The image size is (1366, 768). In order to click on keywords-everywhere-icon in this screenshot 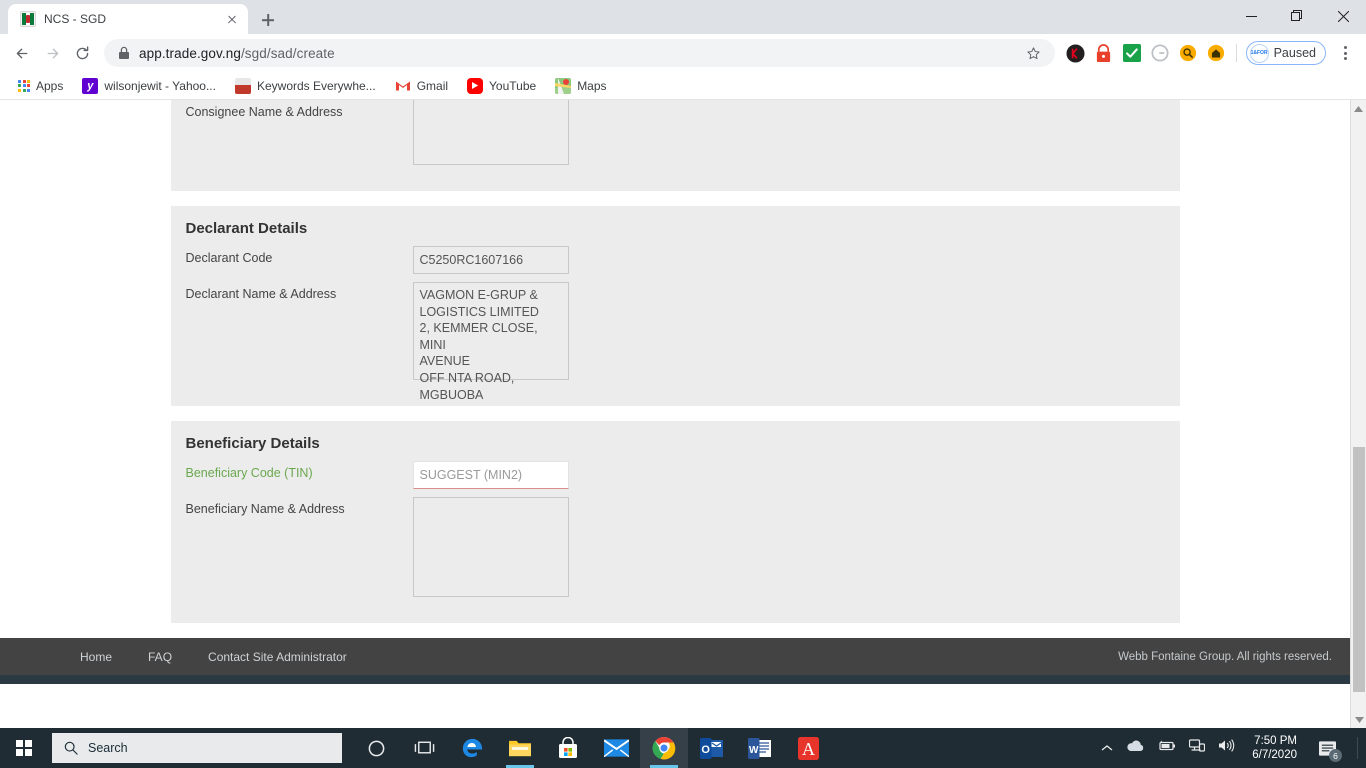, I will do `click(242, 85)`.